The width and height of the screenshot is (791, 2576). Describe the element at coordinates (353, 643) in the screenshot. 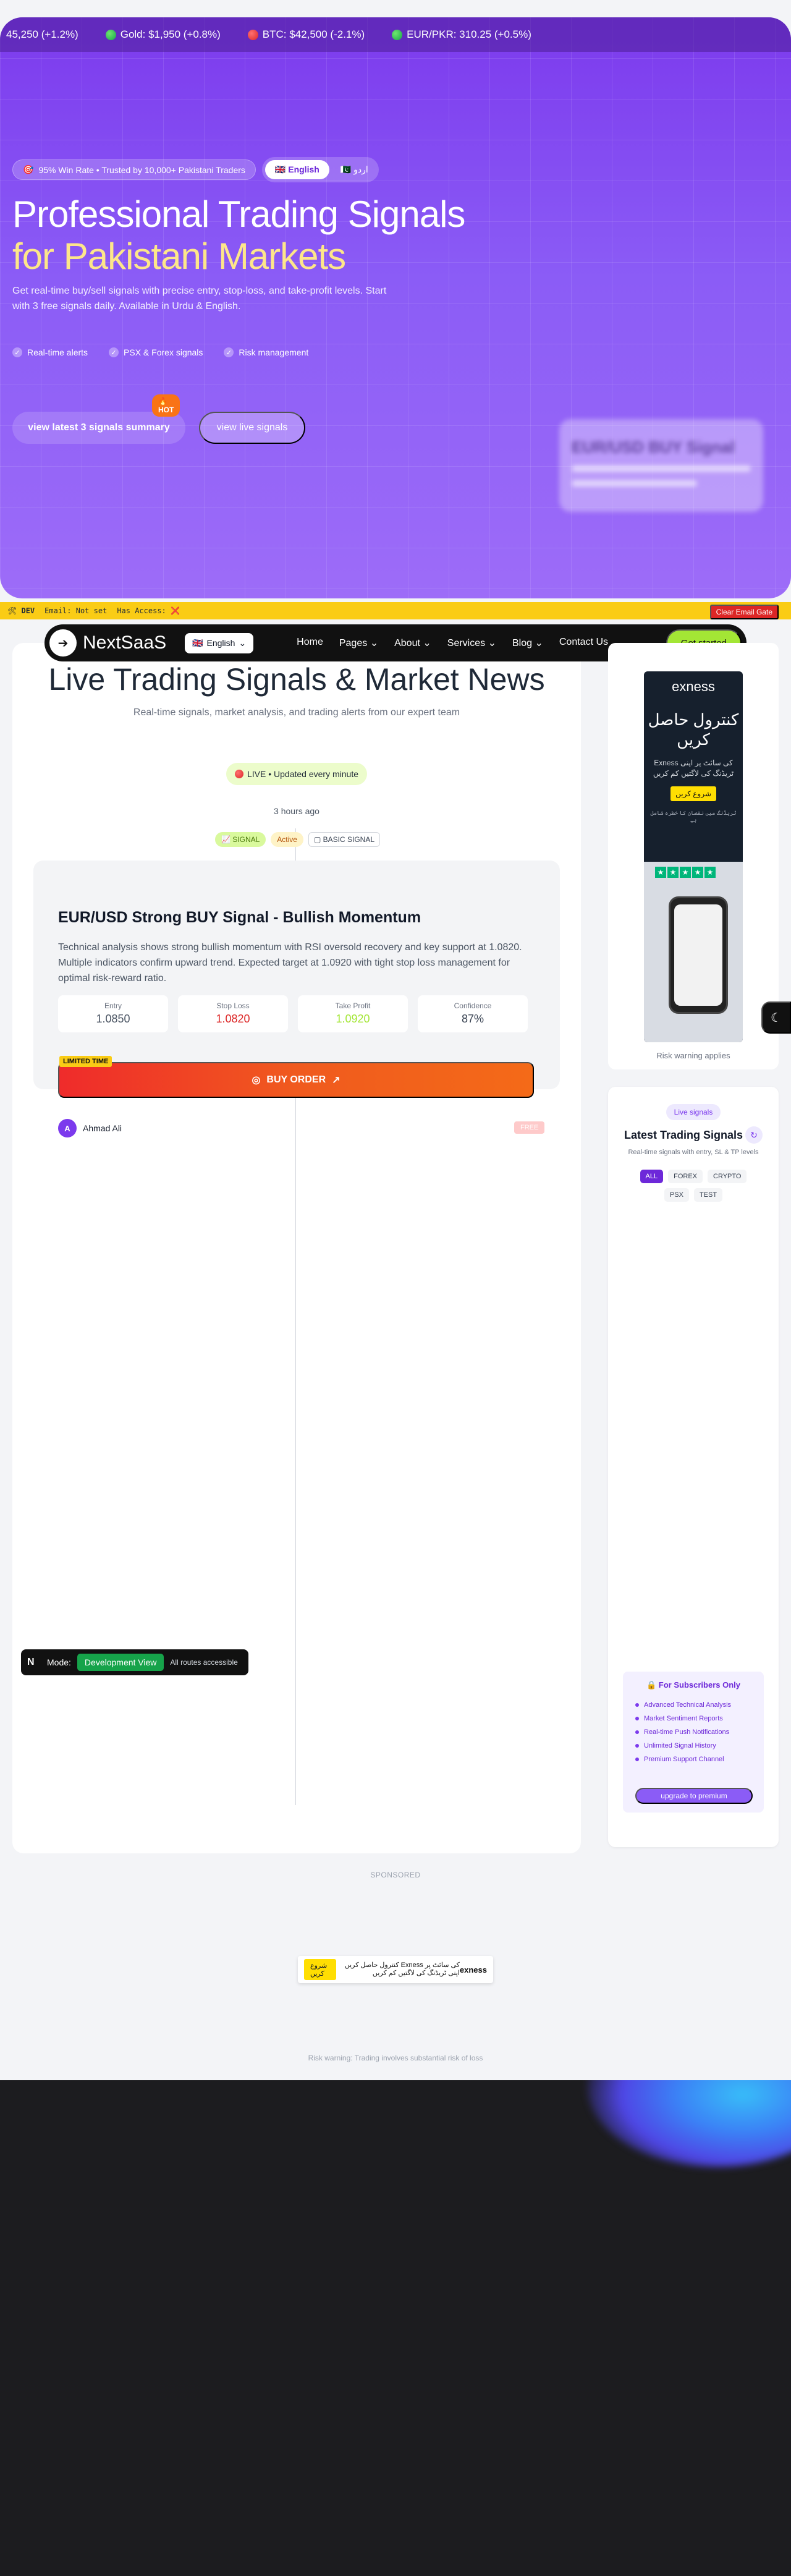

I see `nav-link-label: Pages` at that location.